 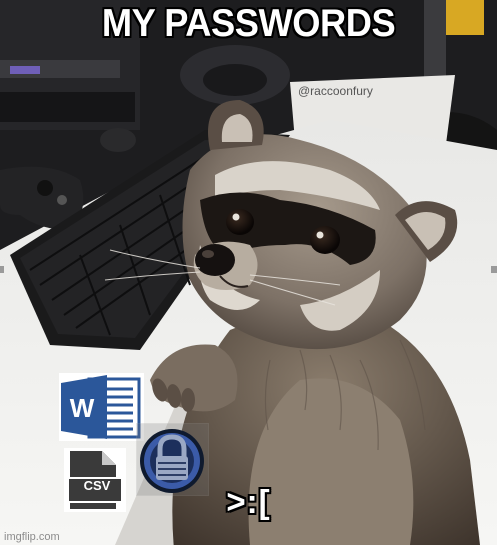 I want to click on meme-top-caption: MY PASSWORDS, so click(x=248, y=23).